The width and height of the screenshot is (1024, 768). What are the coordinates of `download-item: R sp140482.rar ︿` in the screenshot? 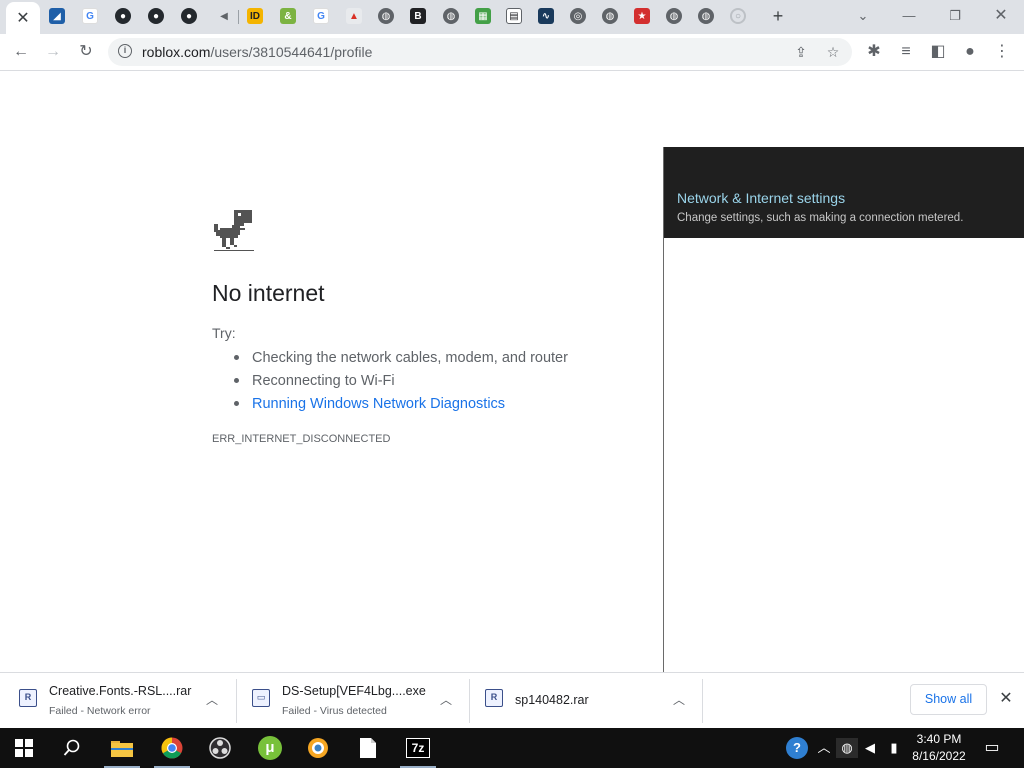 It's located at (586, 701).